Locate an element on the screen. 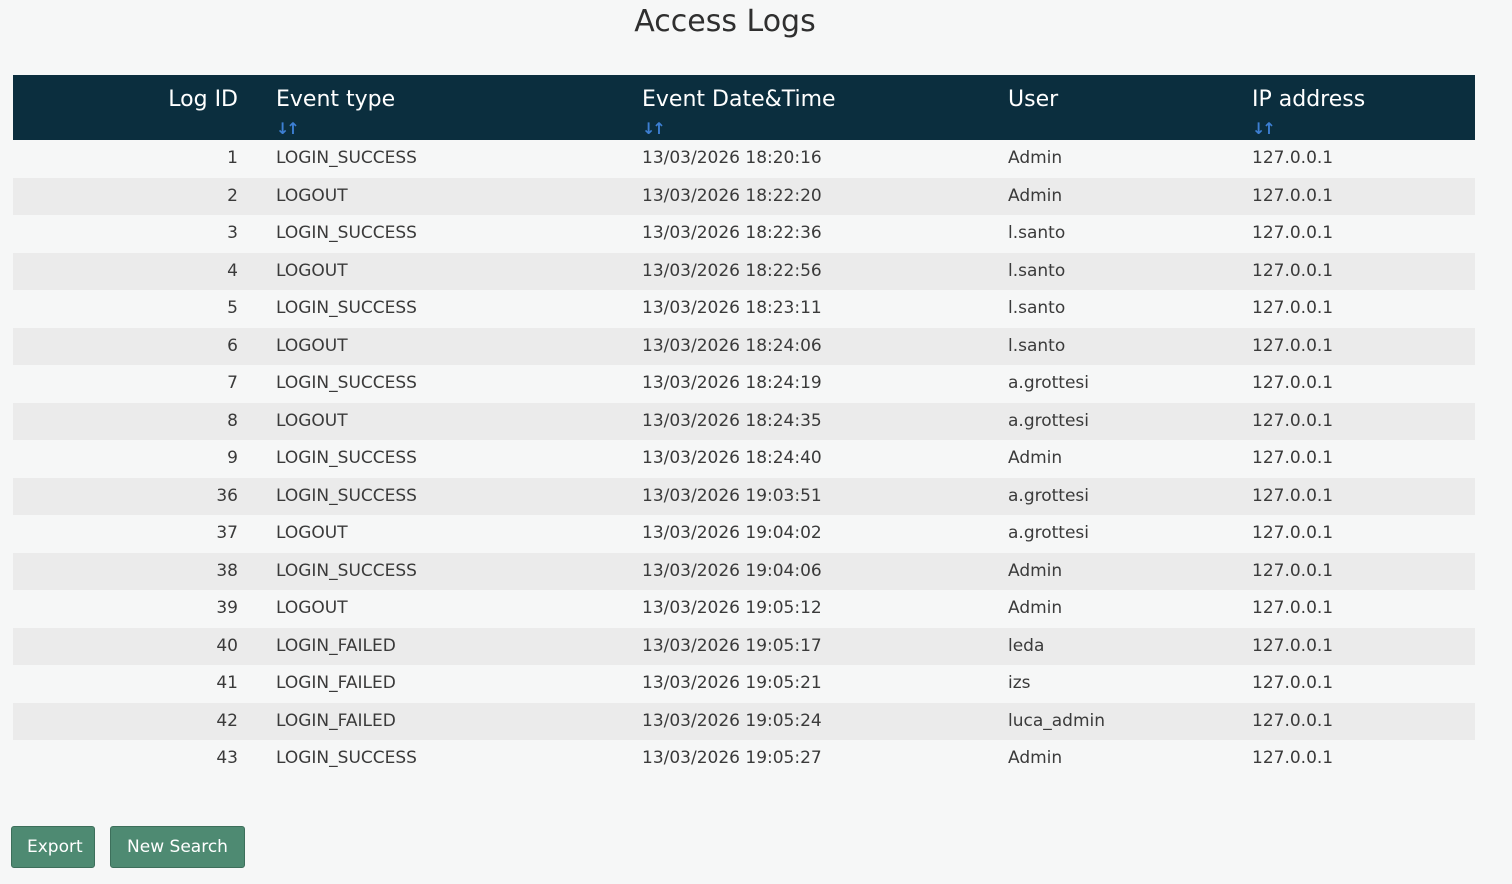 This screenshot has width=1512, height=884. cell-event-datetime: 13/03/2026 18:24:40 is located at coordinates (825, 459).